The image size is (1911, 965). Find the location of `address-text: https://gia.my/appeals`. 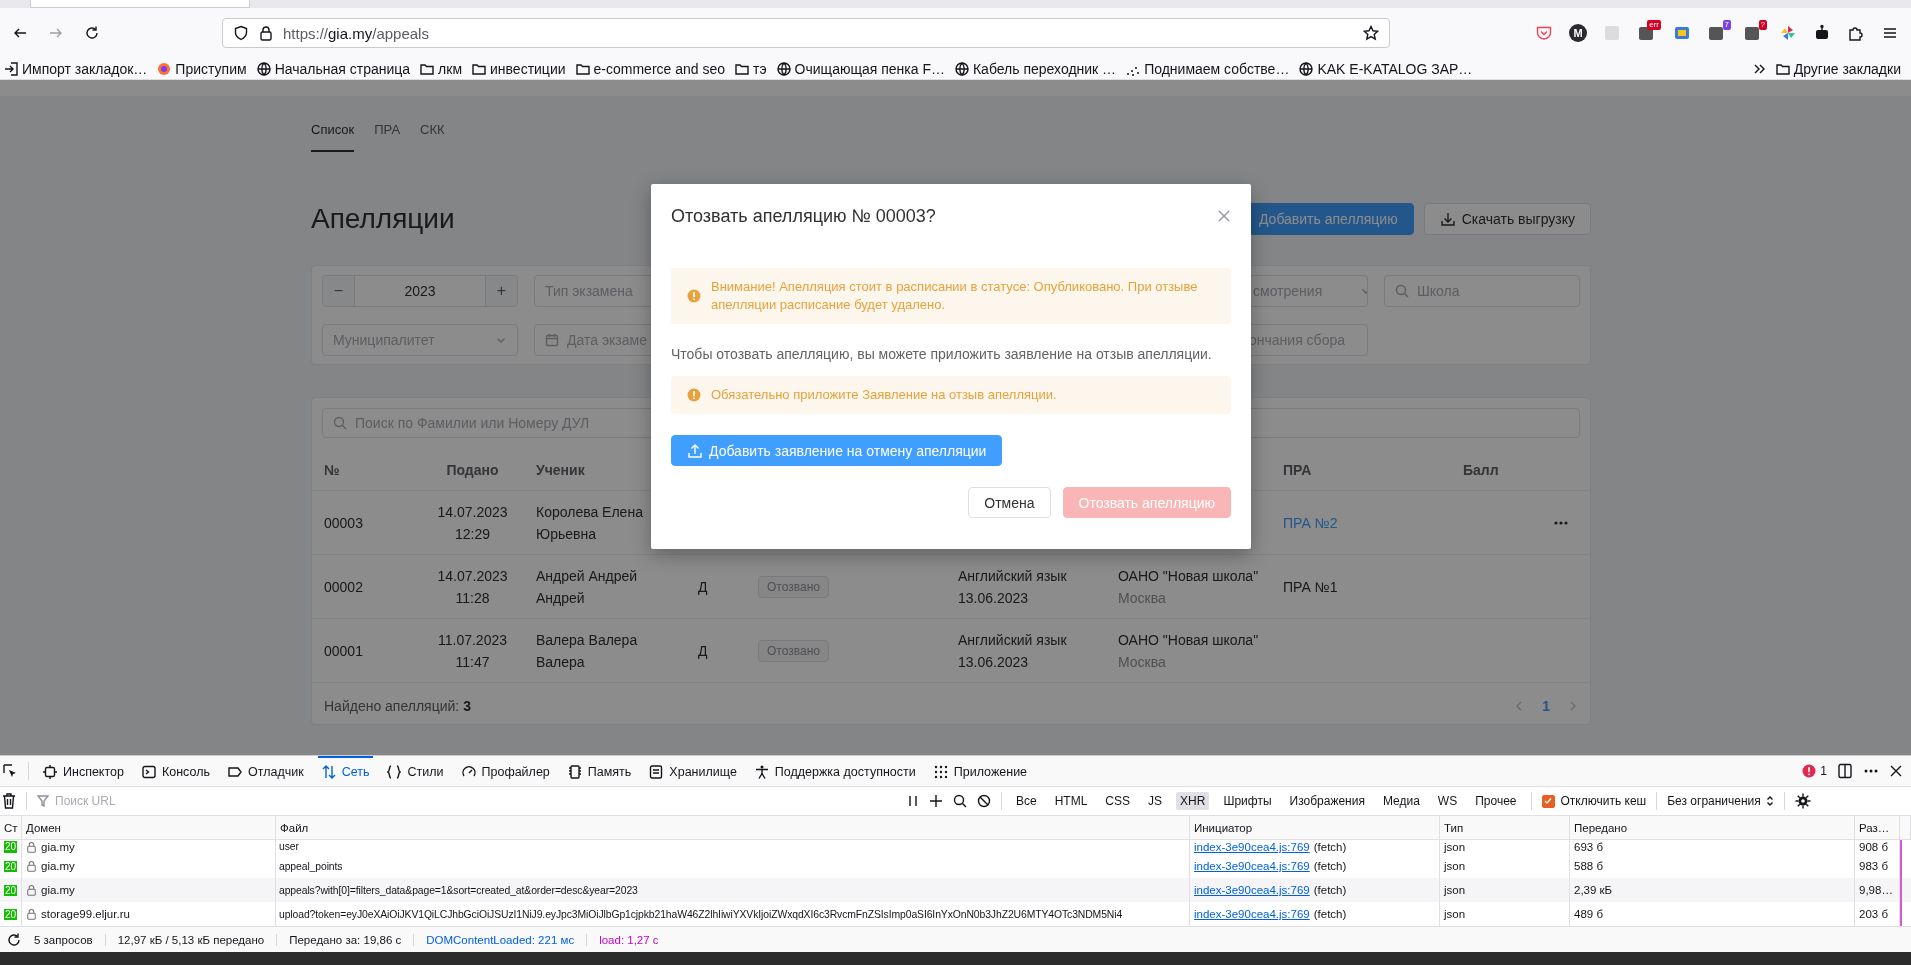

address-text: https://gia.my/appeals is located at coordinates (356, 33).